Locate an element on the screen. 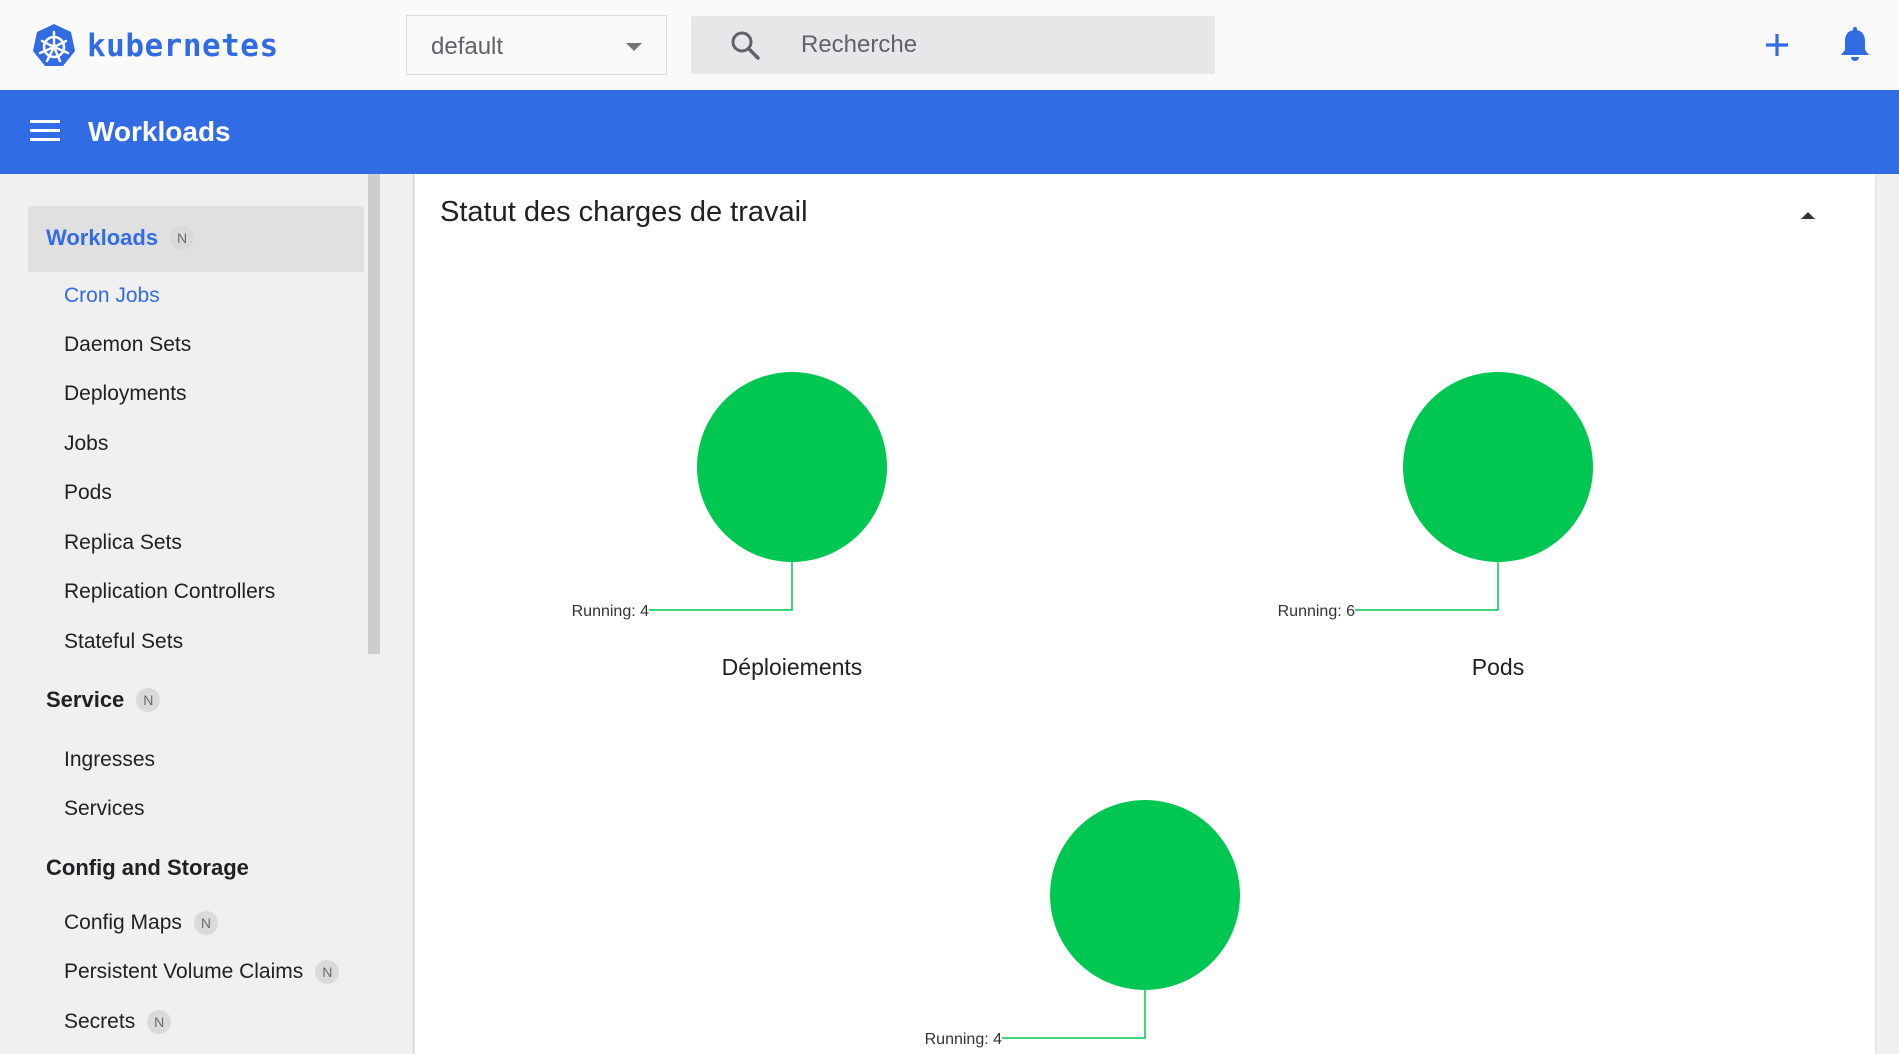 Image resolution: width=1899 pixels, height=1054 pixels. sidebar-item-label: Ingresses is located at coordinates (110, 759).